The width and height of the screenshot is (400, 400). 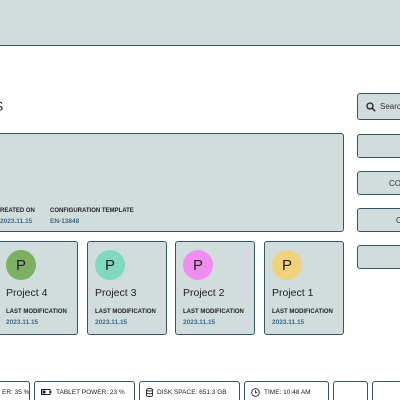 I want to click on configuration-template-value: EN-13848, so click(x=65, y=221).